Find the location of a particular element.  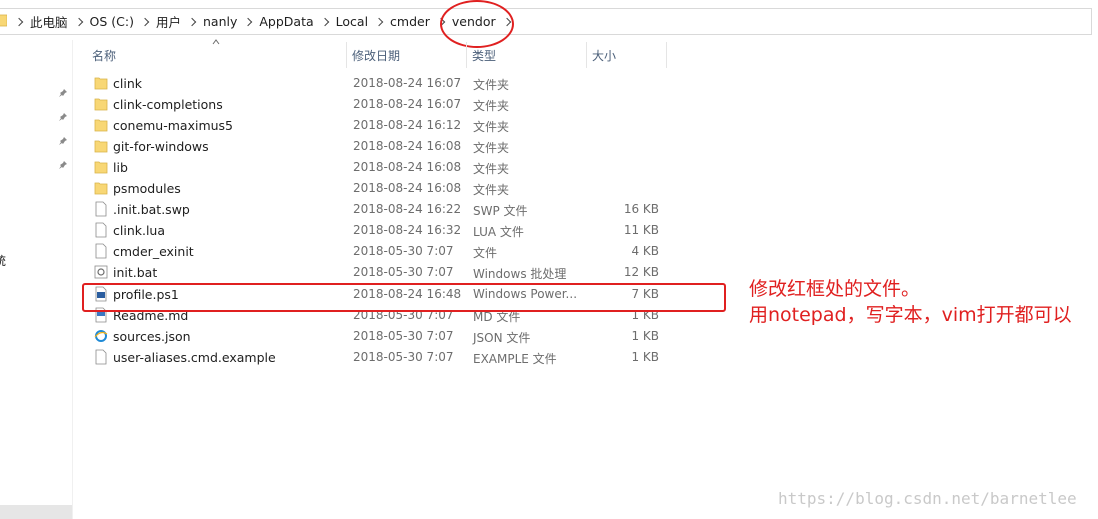

ie-file-icon is located at coordinates (101, 336).